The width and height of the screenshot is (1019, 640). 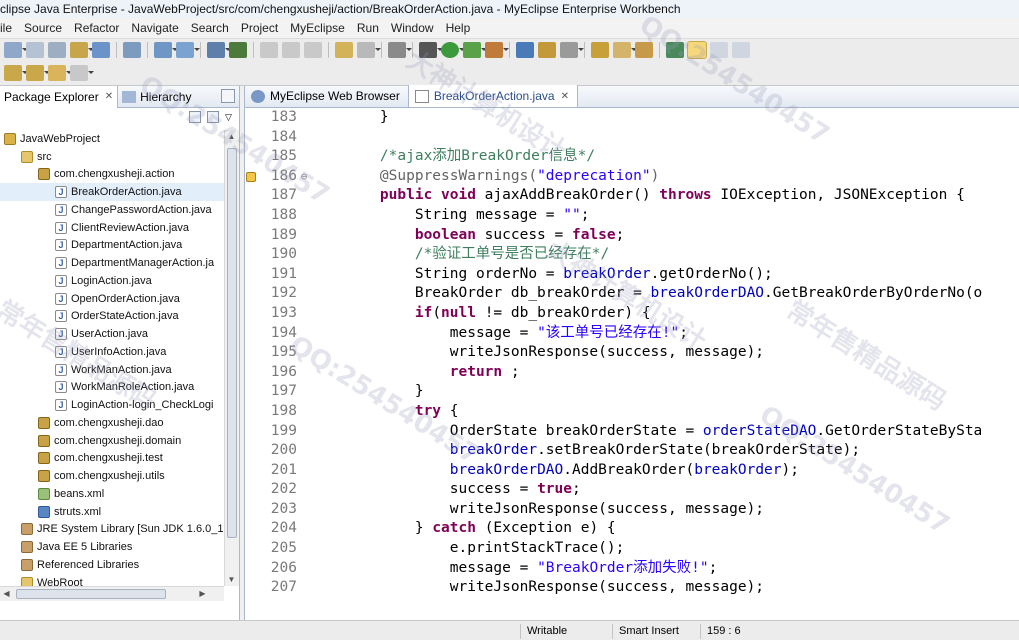 I want to click on tree-item: JavaWebProject, so click(x=112, y=139).